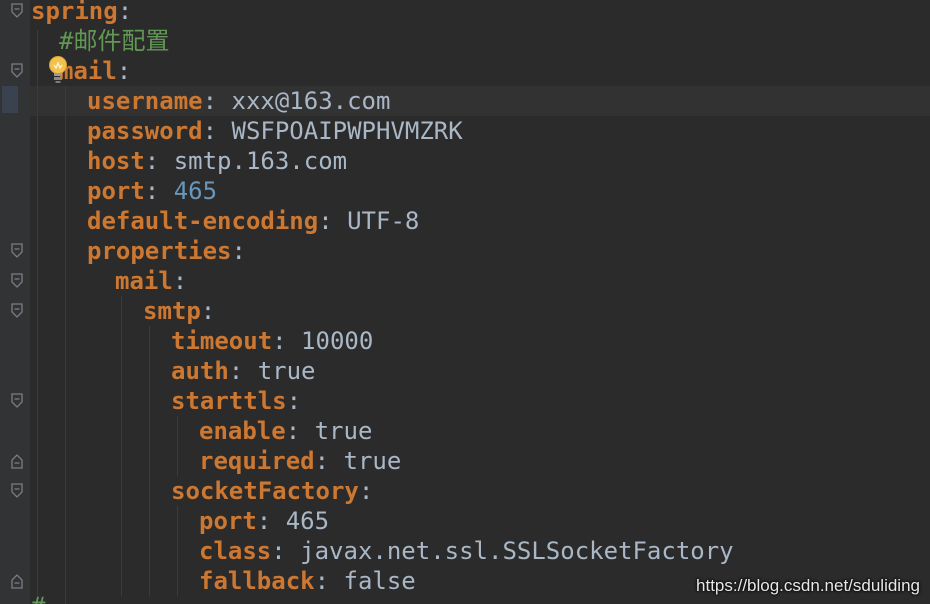 Image resolution: width=930 pixels, height=604 pixels. Describe the element at coordinates (188, 191) in the screenshot. I see `yaml-number-value: 465` at that location.